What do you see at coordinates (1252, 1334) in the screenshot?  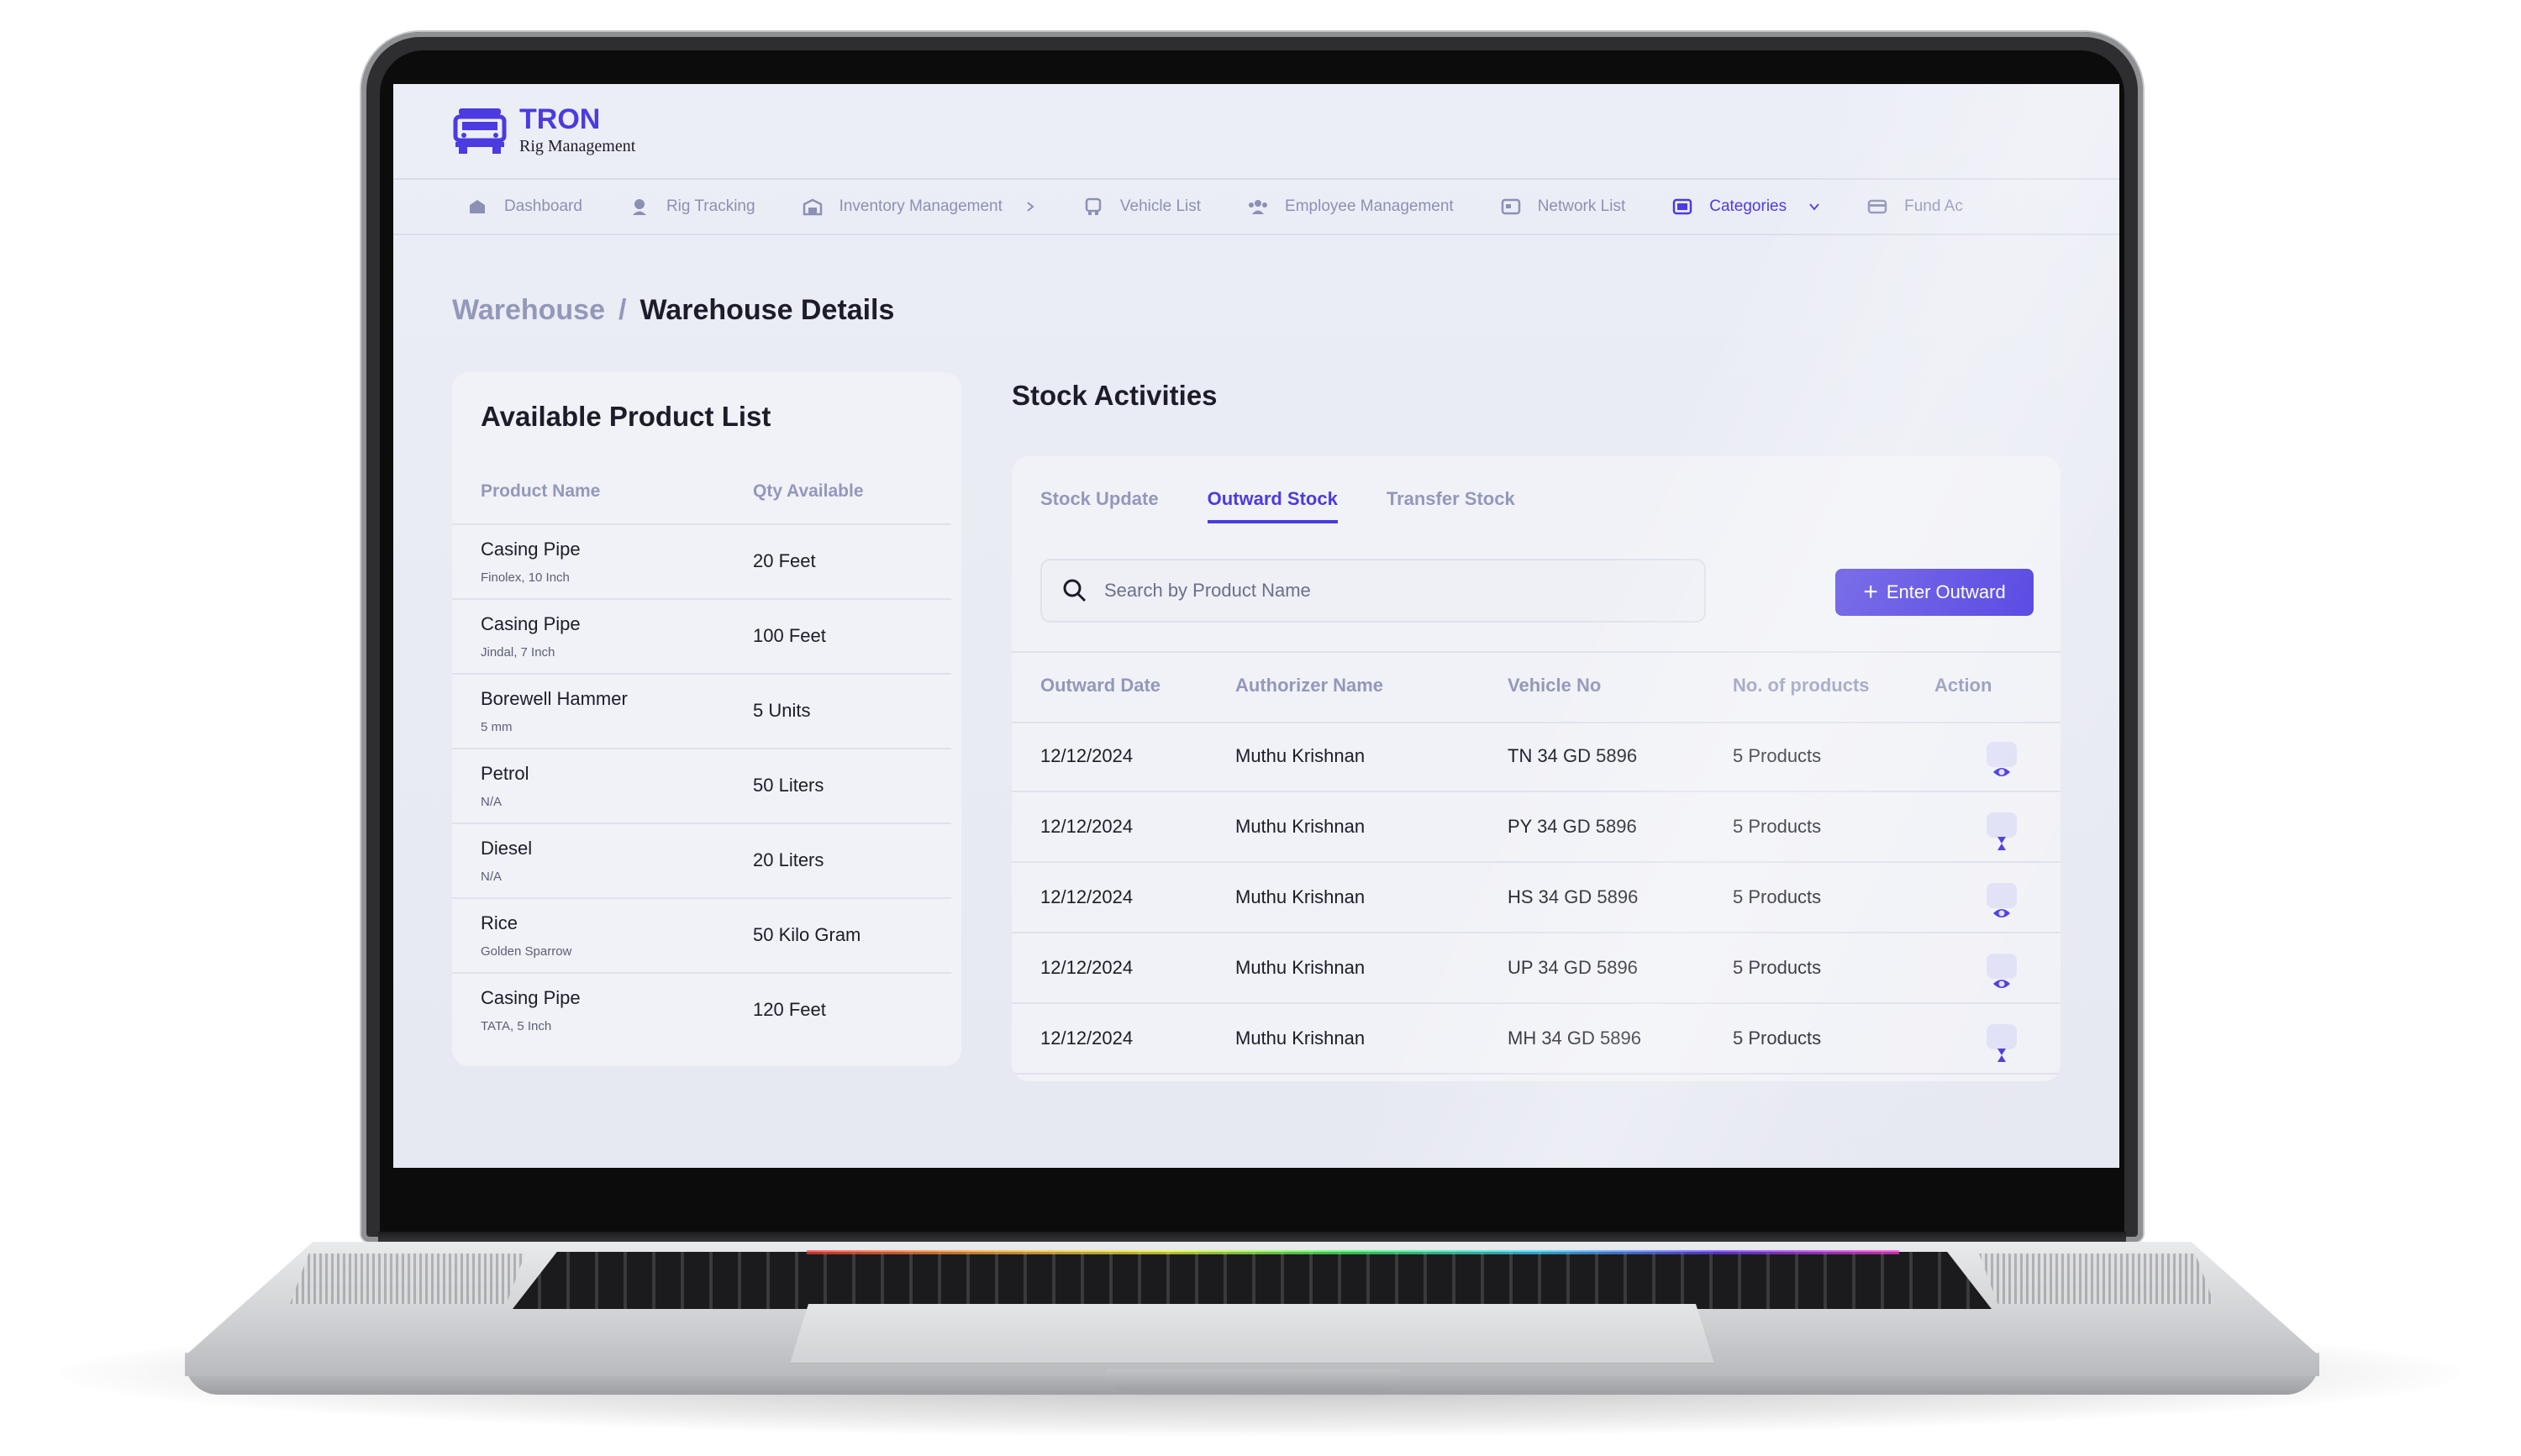 I see `laptop-trackpad` at bounding box center [1252, 1334].